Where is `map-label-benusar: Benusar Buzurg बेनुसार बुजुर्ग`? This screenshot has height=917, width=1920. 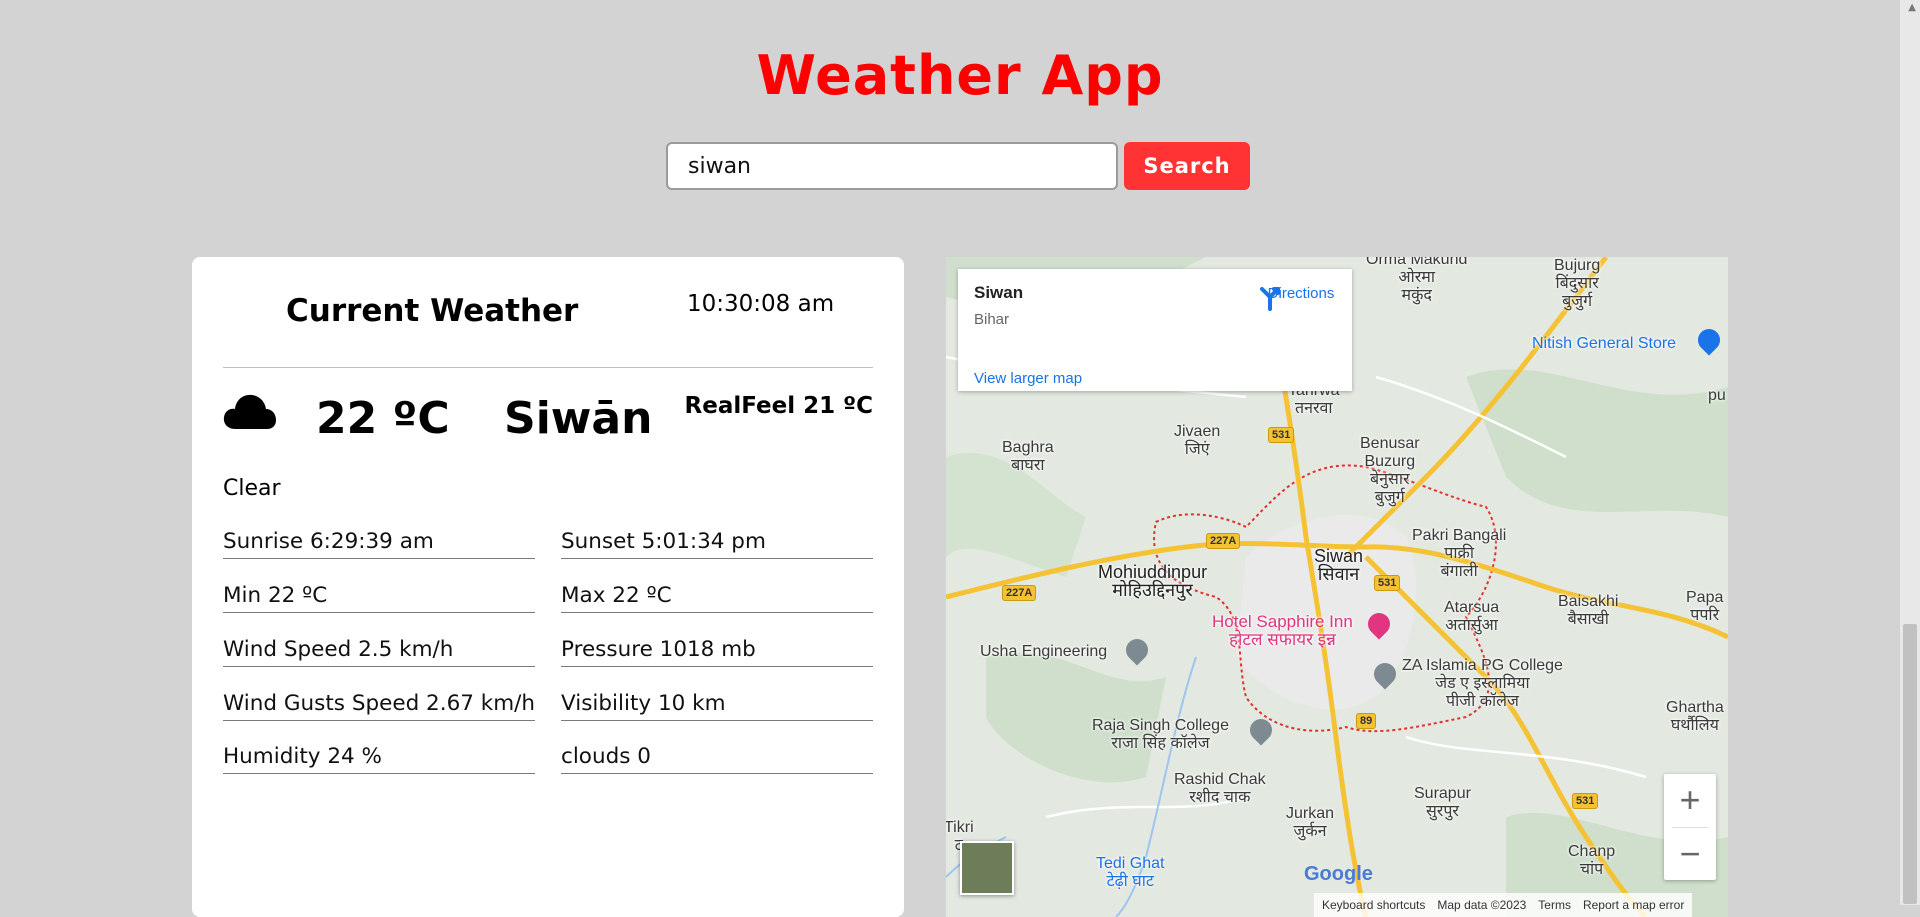 map-label-benusar: Benusar Buzurg बेनुसार बुजुर्ग is located at coordinates (1390, 471).